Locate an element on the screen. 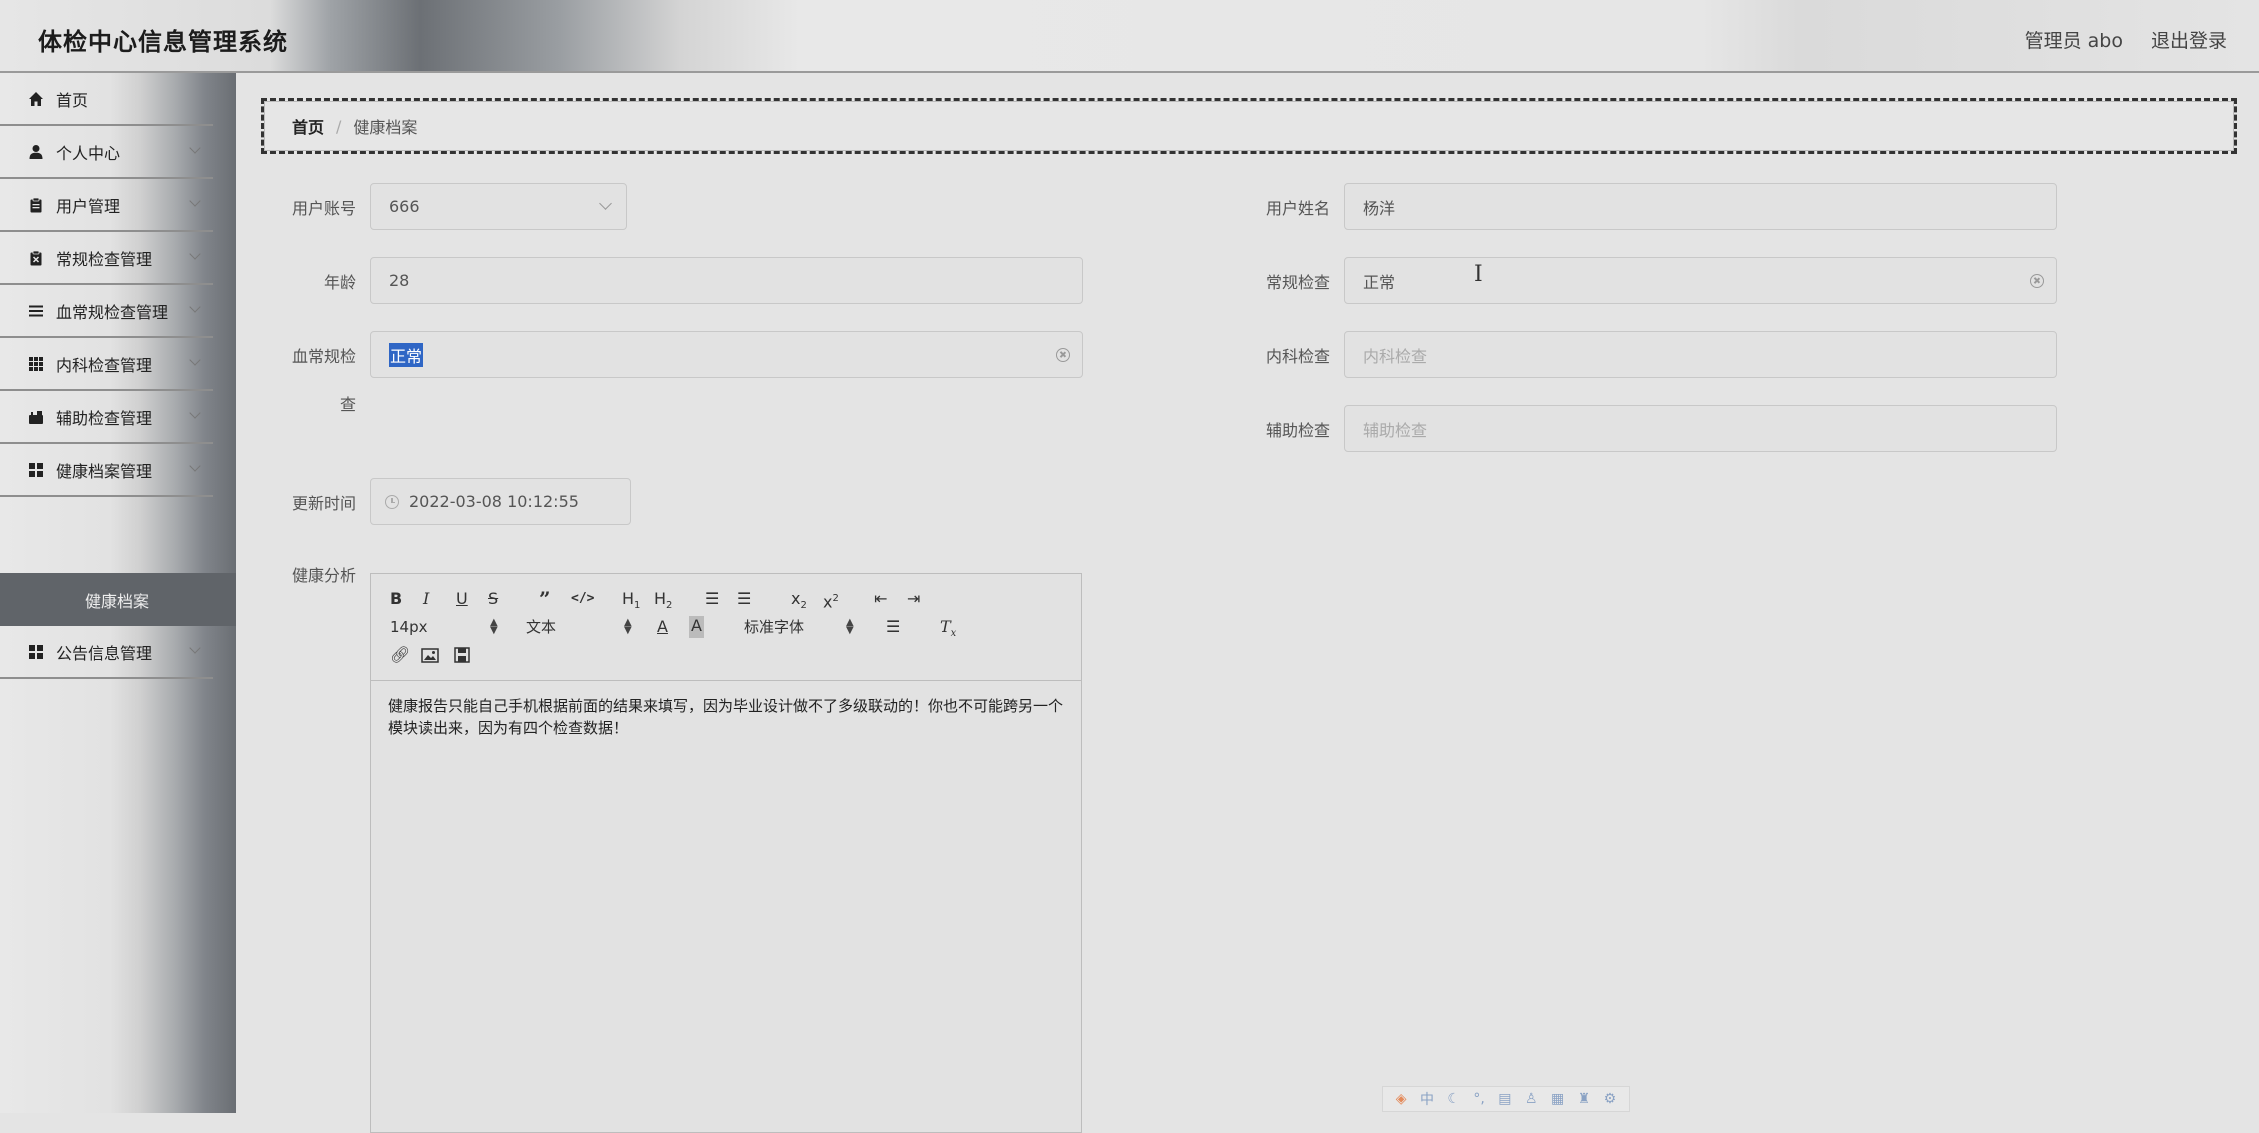 The image size is (2259, 1133). briefcase-icon is located at coordinates (36, 417).